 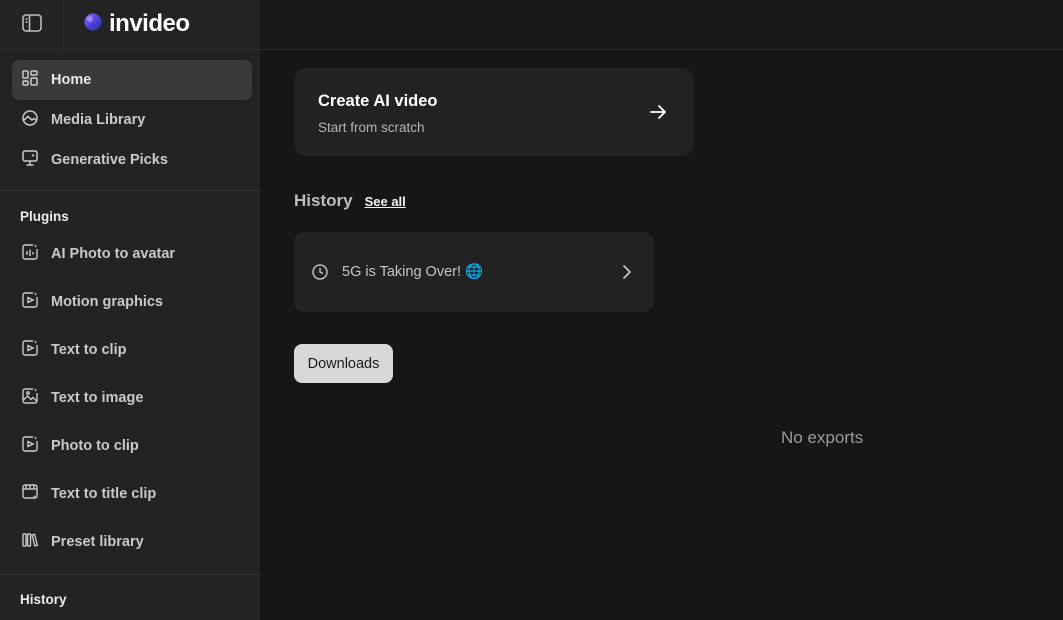 I want to click on plugins-title: Plugins, so click(x=44, y=216).